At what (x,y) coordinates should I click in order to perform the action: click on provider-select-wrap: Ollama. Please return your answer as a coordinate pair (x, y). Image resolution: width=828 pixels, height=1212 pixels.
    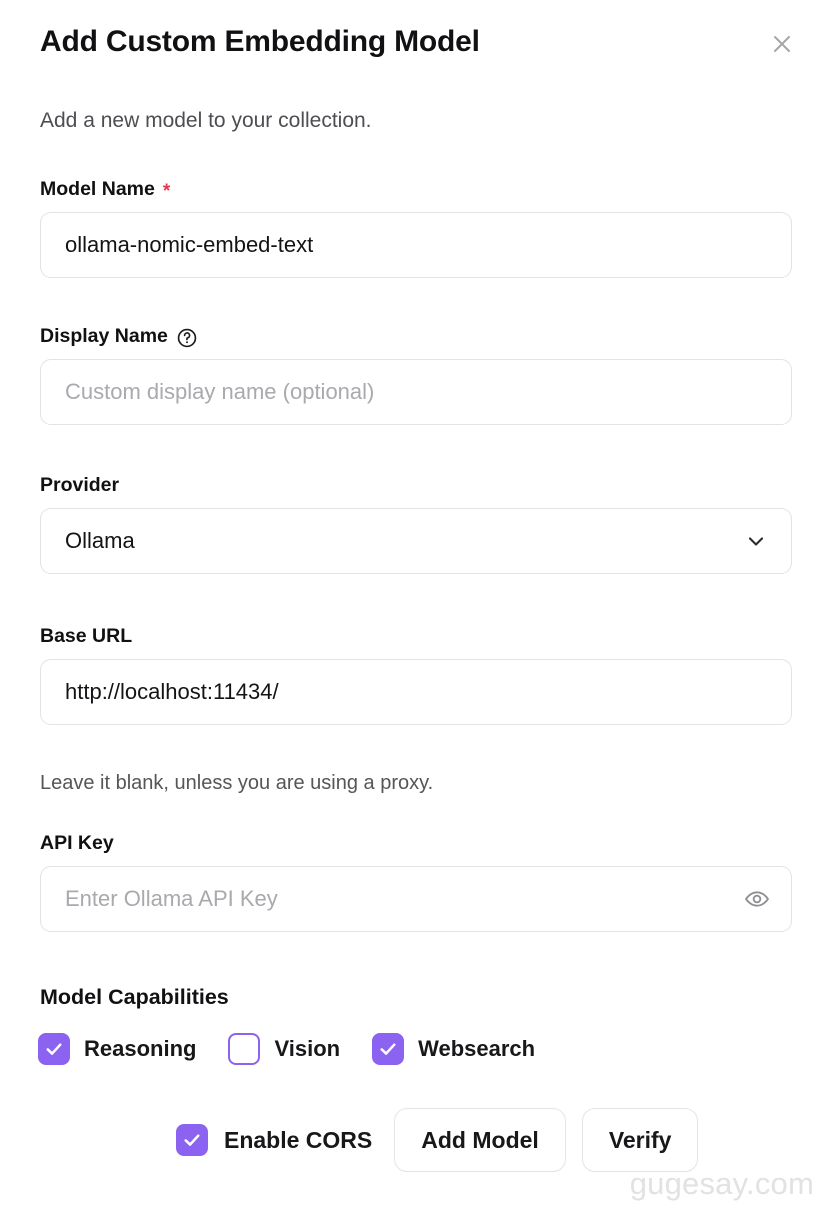
    Looking at the image, I should click on (416, 541).